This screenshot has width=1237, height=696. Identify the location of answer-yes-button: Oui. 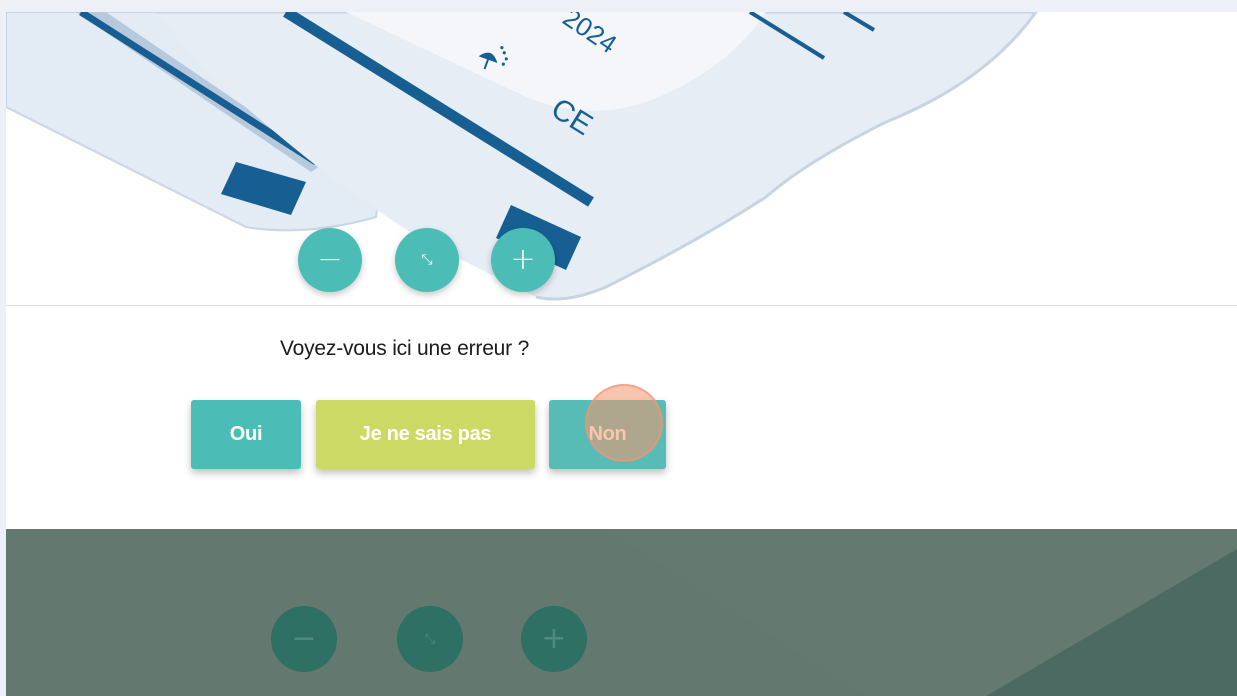
(246, 434).